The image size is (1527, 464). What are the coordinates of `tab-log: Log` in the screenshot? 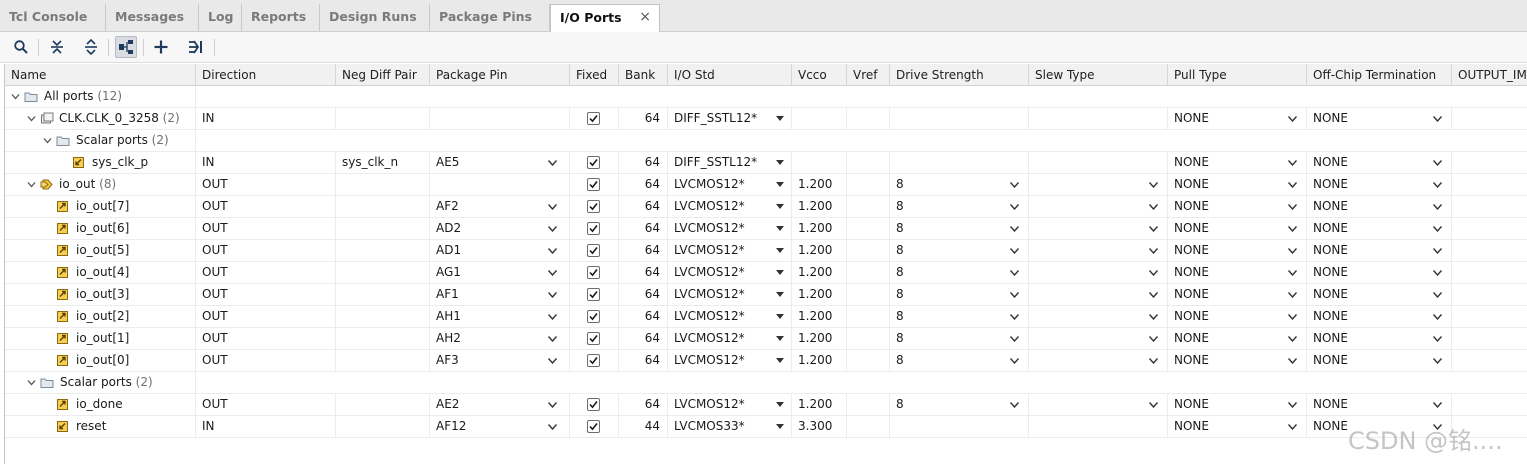 It's located at (220, 17).